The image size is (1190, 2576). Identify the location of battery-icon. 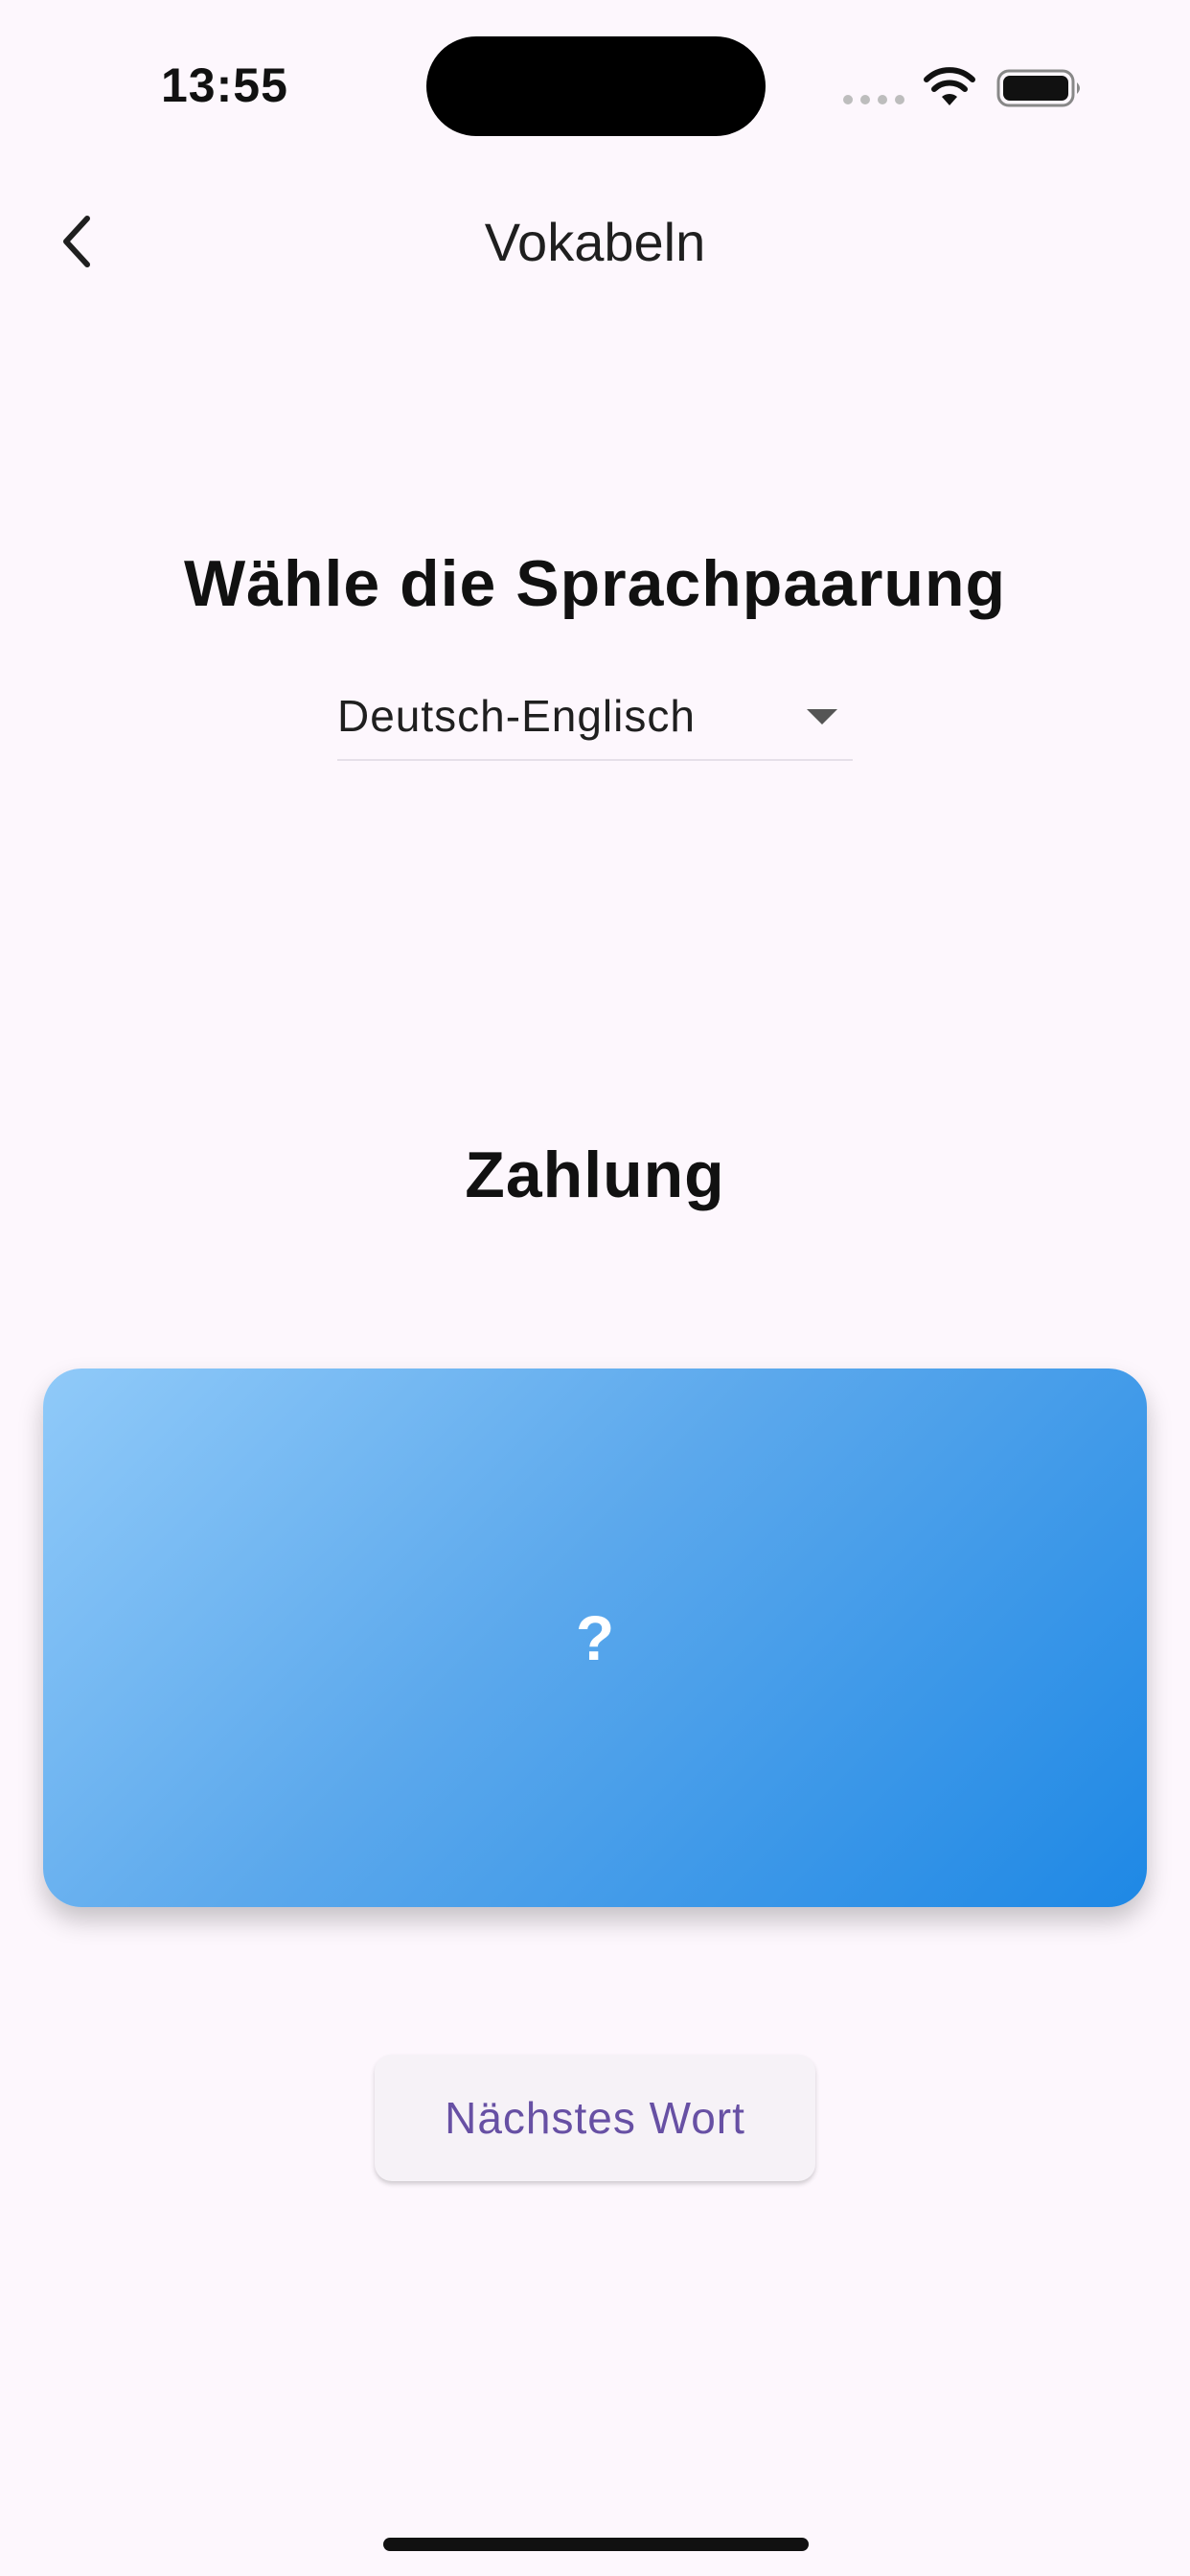
(1038, 88).